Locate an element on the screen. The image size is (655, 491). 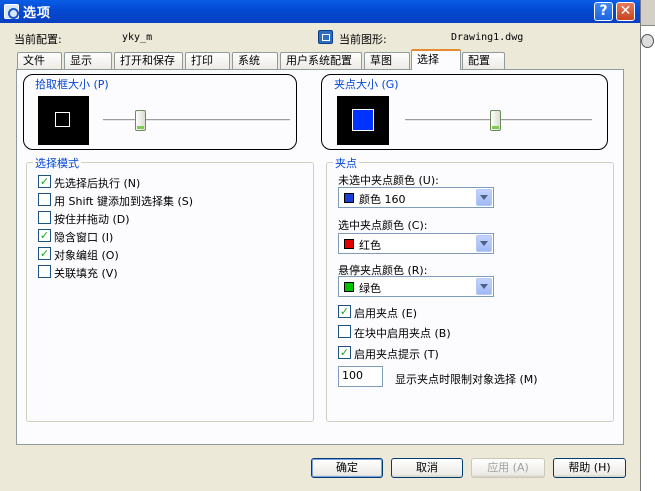
pickbox-slider-thumb is located at coordinates (140, 120).